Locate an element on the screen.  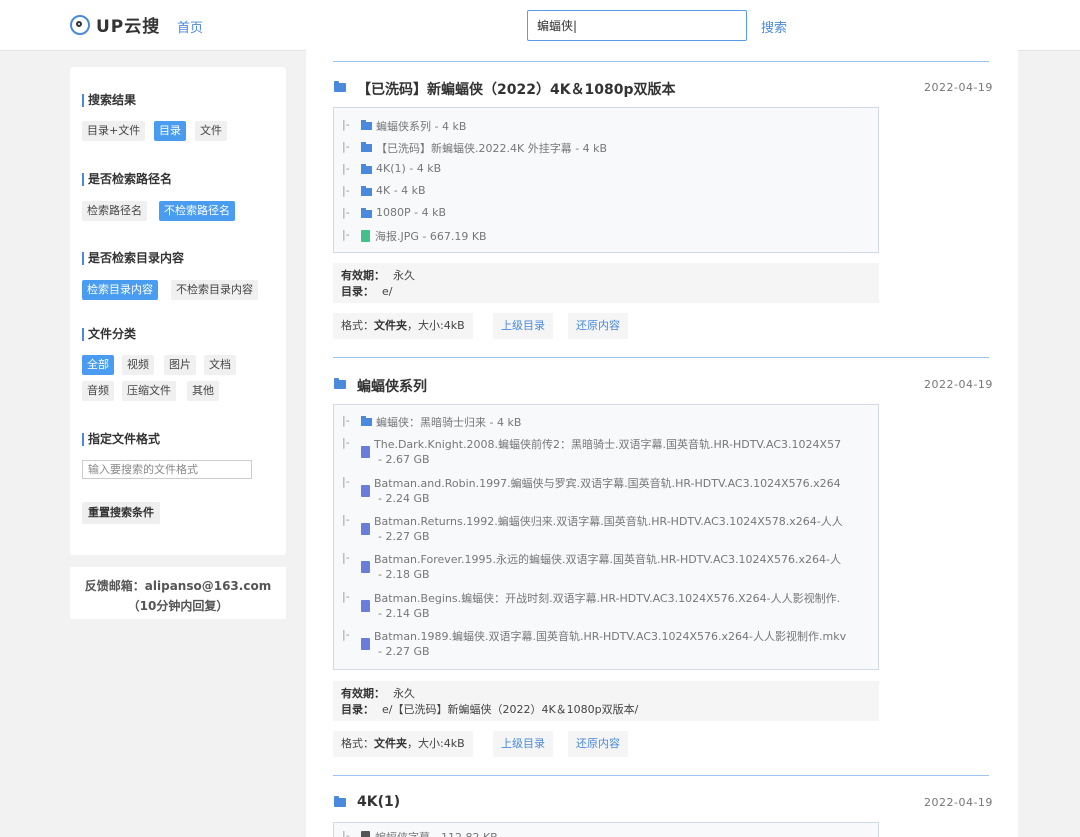
tree-item-label: 海报.JPG - 667.19 KB is located at coordinates (431, 236).